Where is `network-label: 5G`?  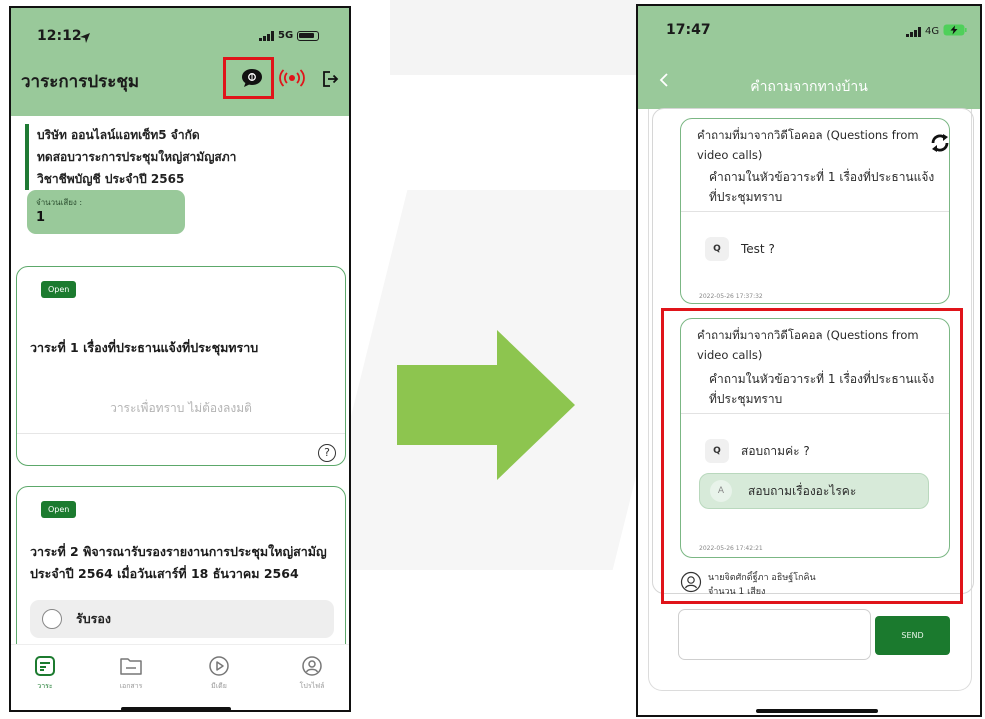
network-label: 5G is located at coordinates (286, 35).